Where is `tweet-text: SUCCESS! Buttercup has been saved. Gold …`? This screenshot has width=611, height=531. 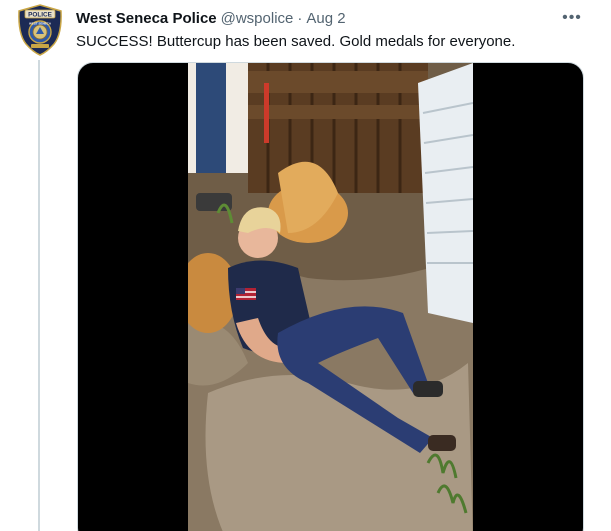
tweet-text: SUCCESS! Buttercup has been saved. Gold … is located at coordinates (296, 41).